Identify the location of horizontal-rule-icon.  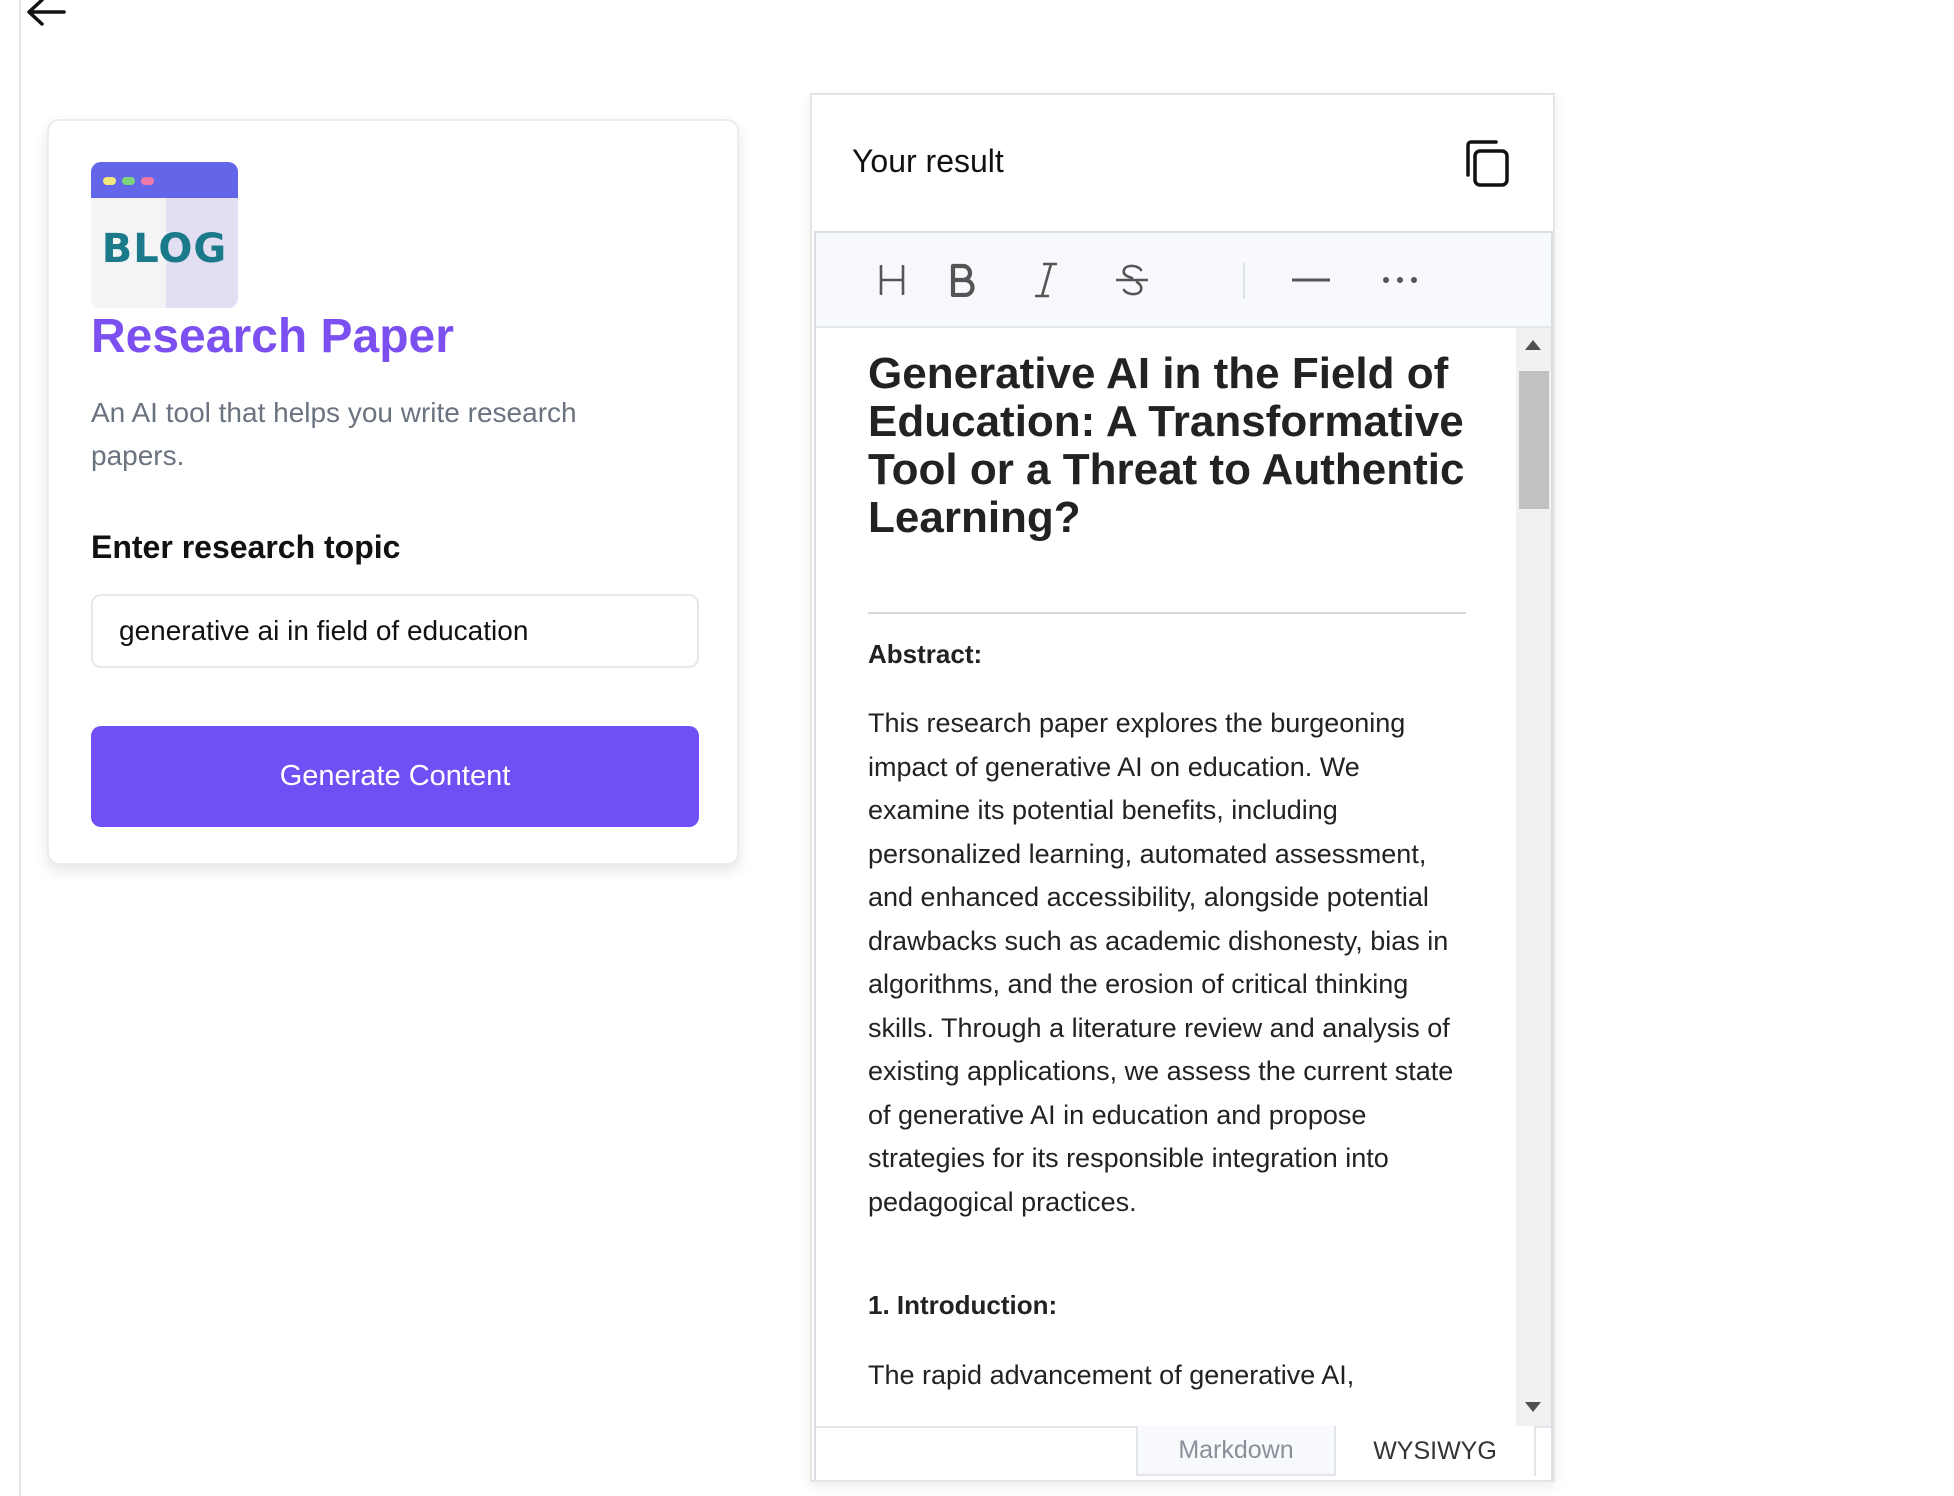
(1311, 280).